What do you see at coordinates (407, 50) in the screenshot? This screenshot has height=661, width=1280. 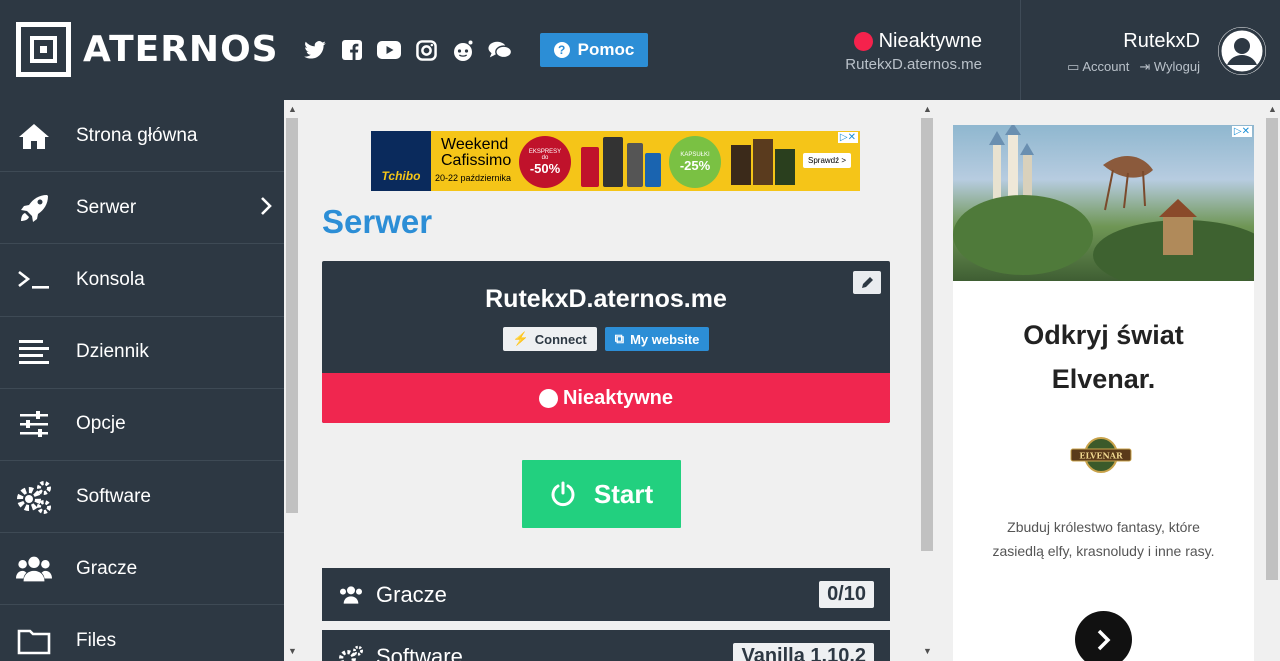 I see `social-links` at bounding box center [407, 50].